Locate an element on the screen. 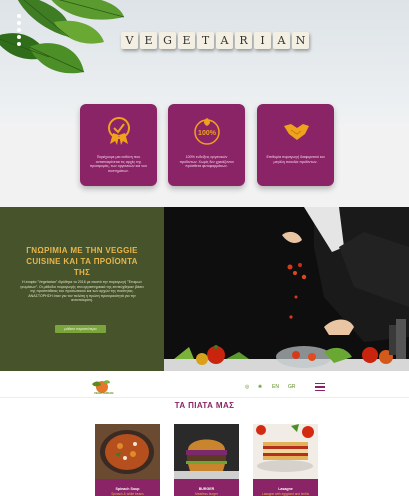 This screenshot has width=409, height=496. letter-tile: I is located at coordinates (262, 40).